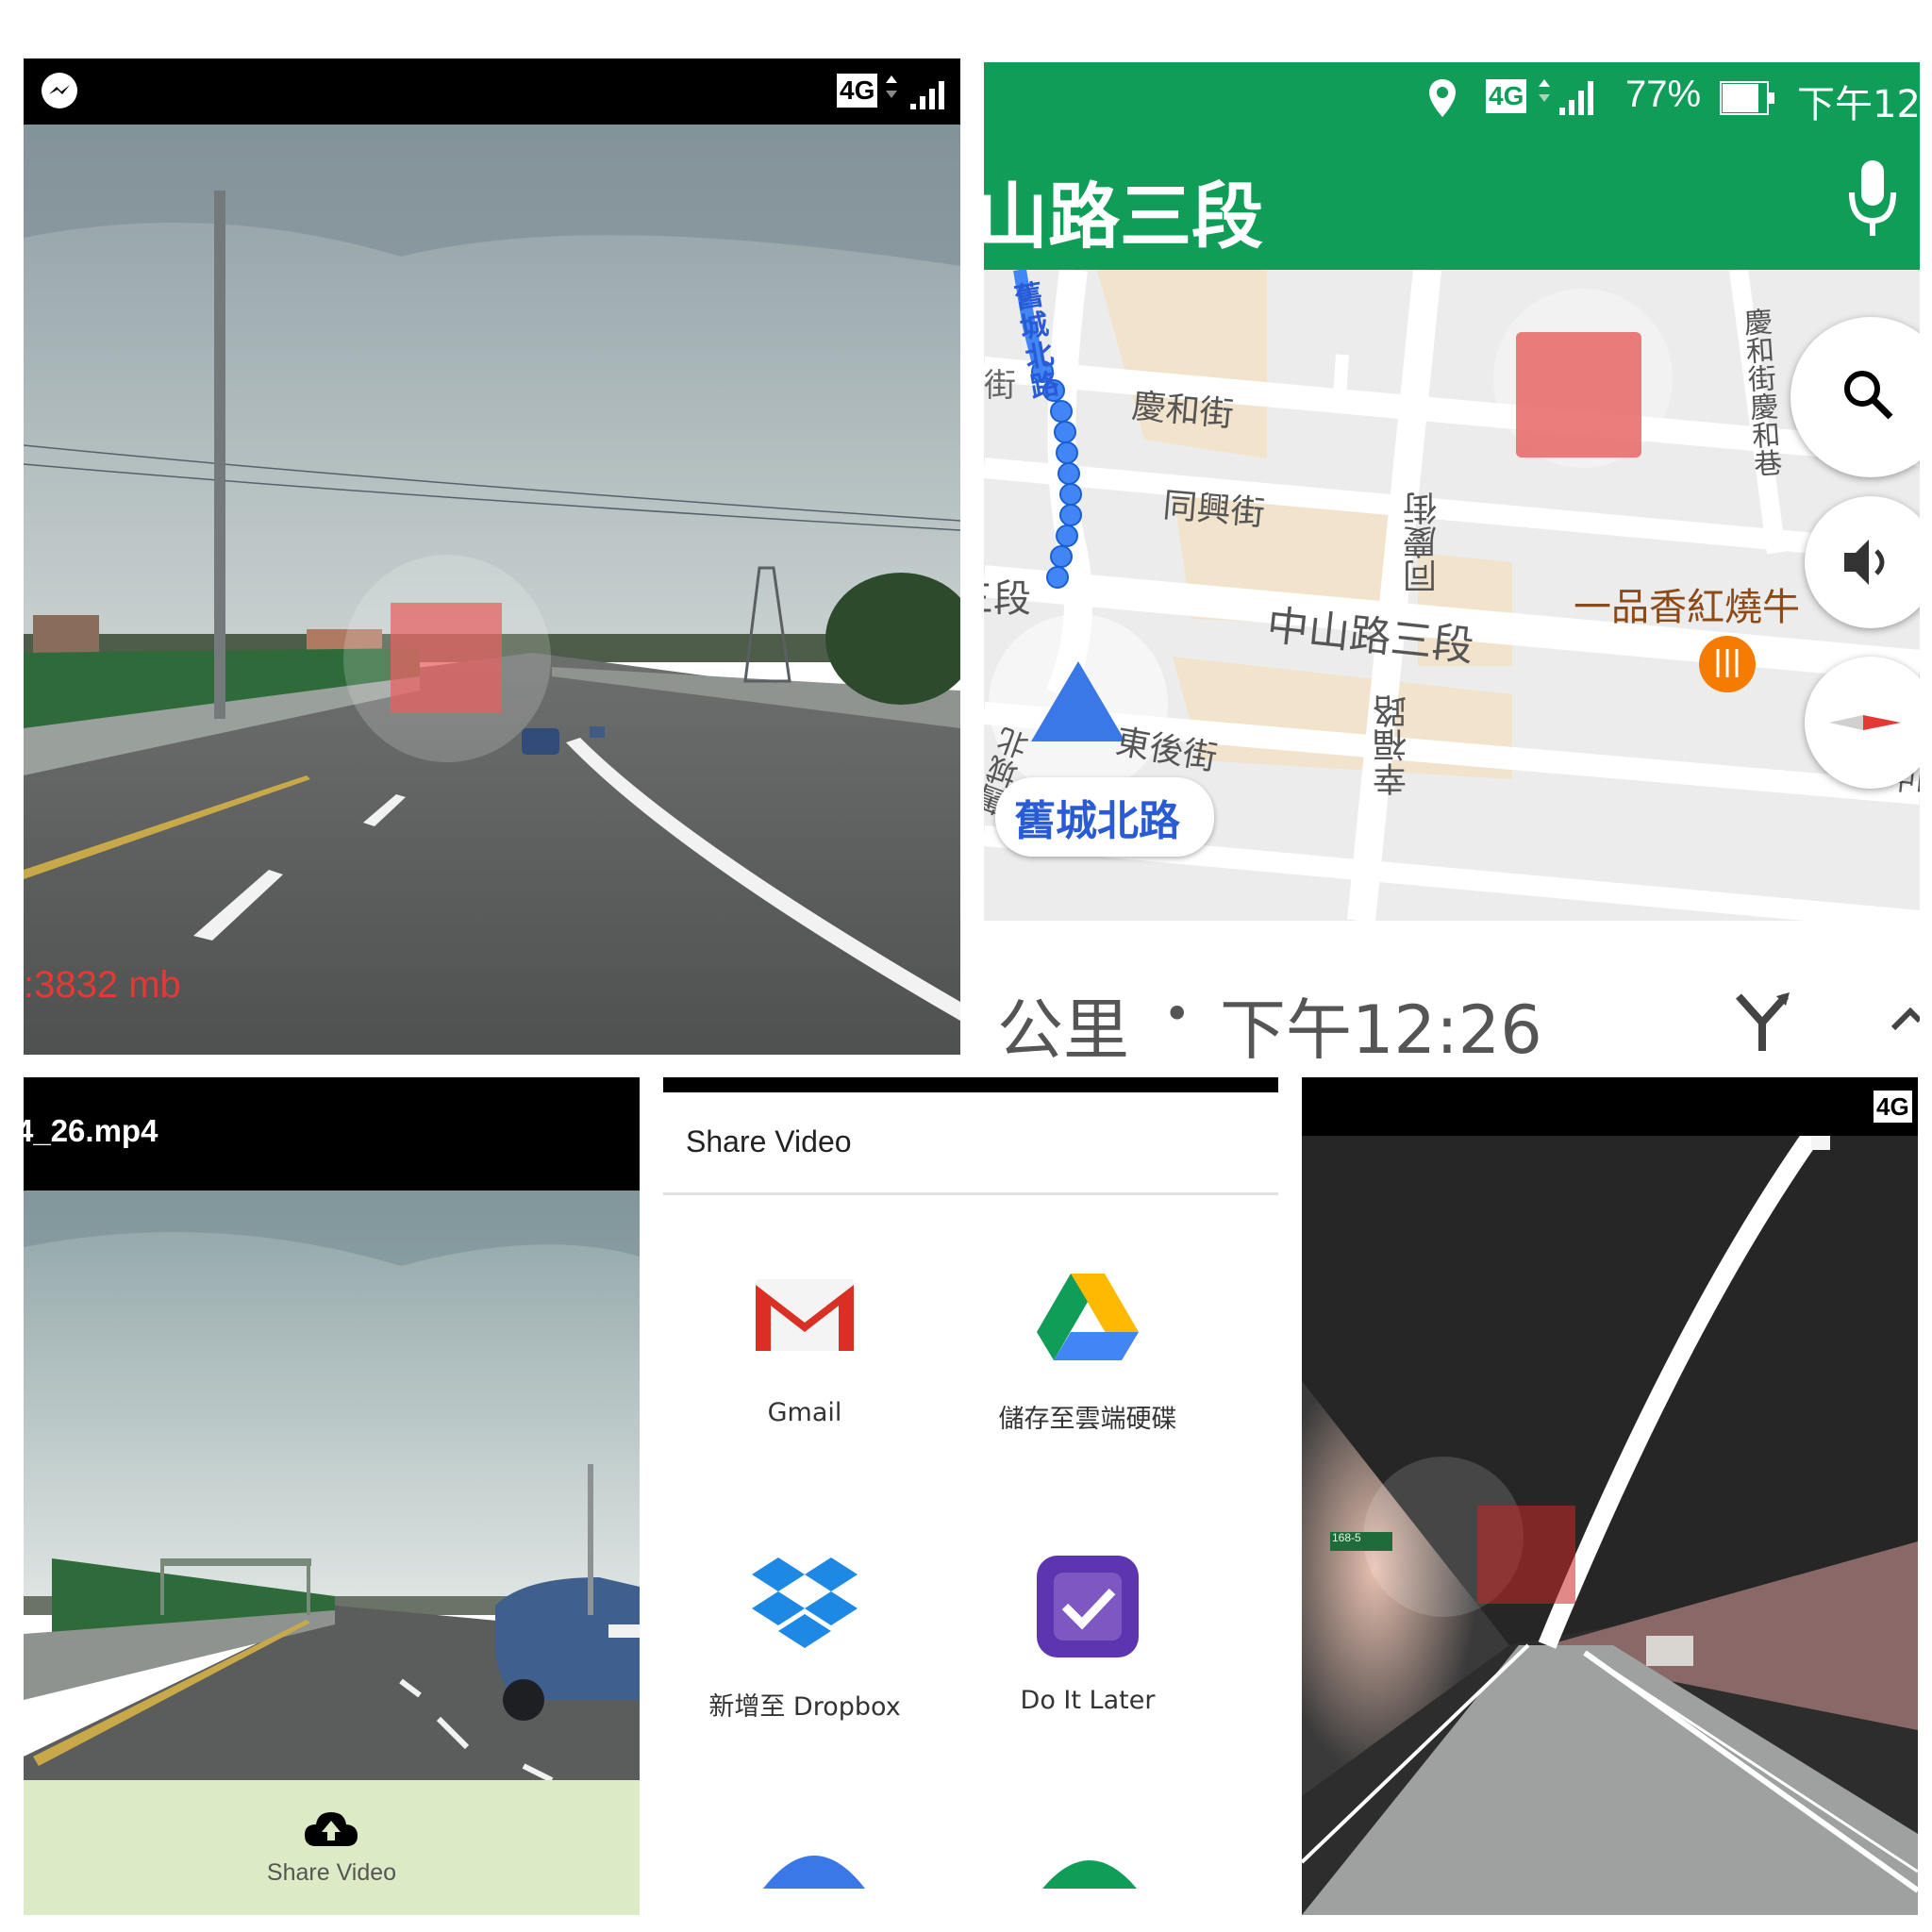 The height and width of the screenshot is (1932, 1932). What do you see at coordinates (1442, 98) in the screenshot?
I see `location-pin-icon` at bounding box center [1442, 98].